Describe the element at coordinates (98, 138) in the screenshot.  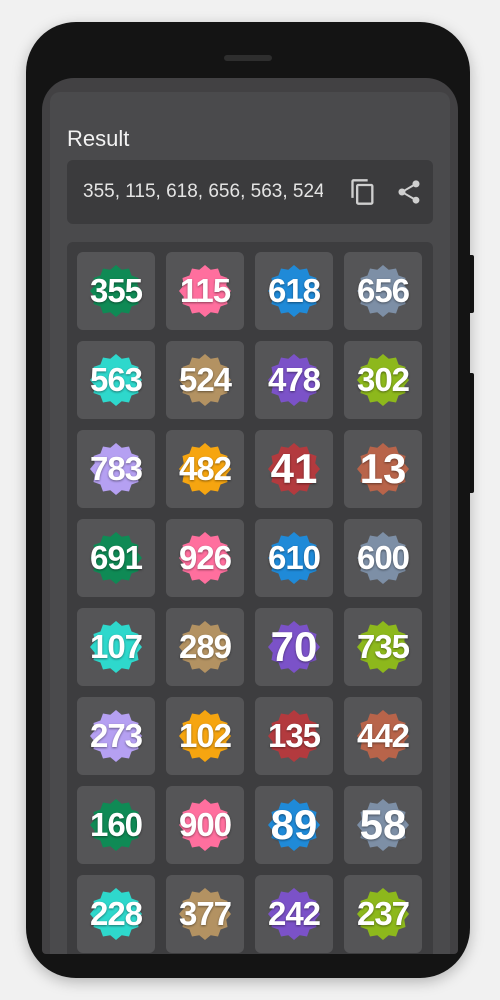
I see `result-label: Result` at that location.